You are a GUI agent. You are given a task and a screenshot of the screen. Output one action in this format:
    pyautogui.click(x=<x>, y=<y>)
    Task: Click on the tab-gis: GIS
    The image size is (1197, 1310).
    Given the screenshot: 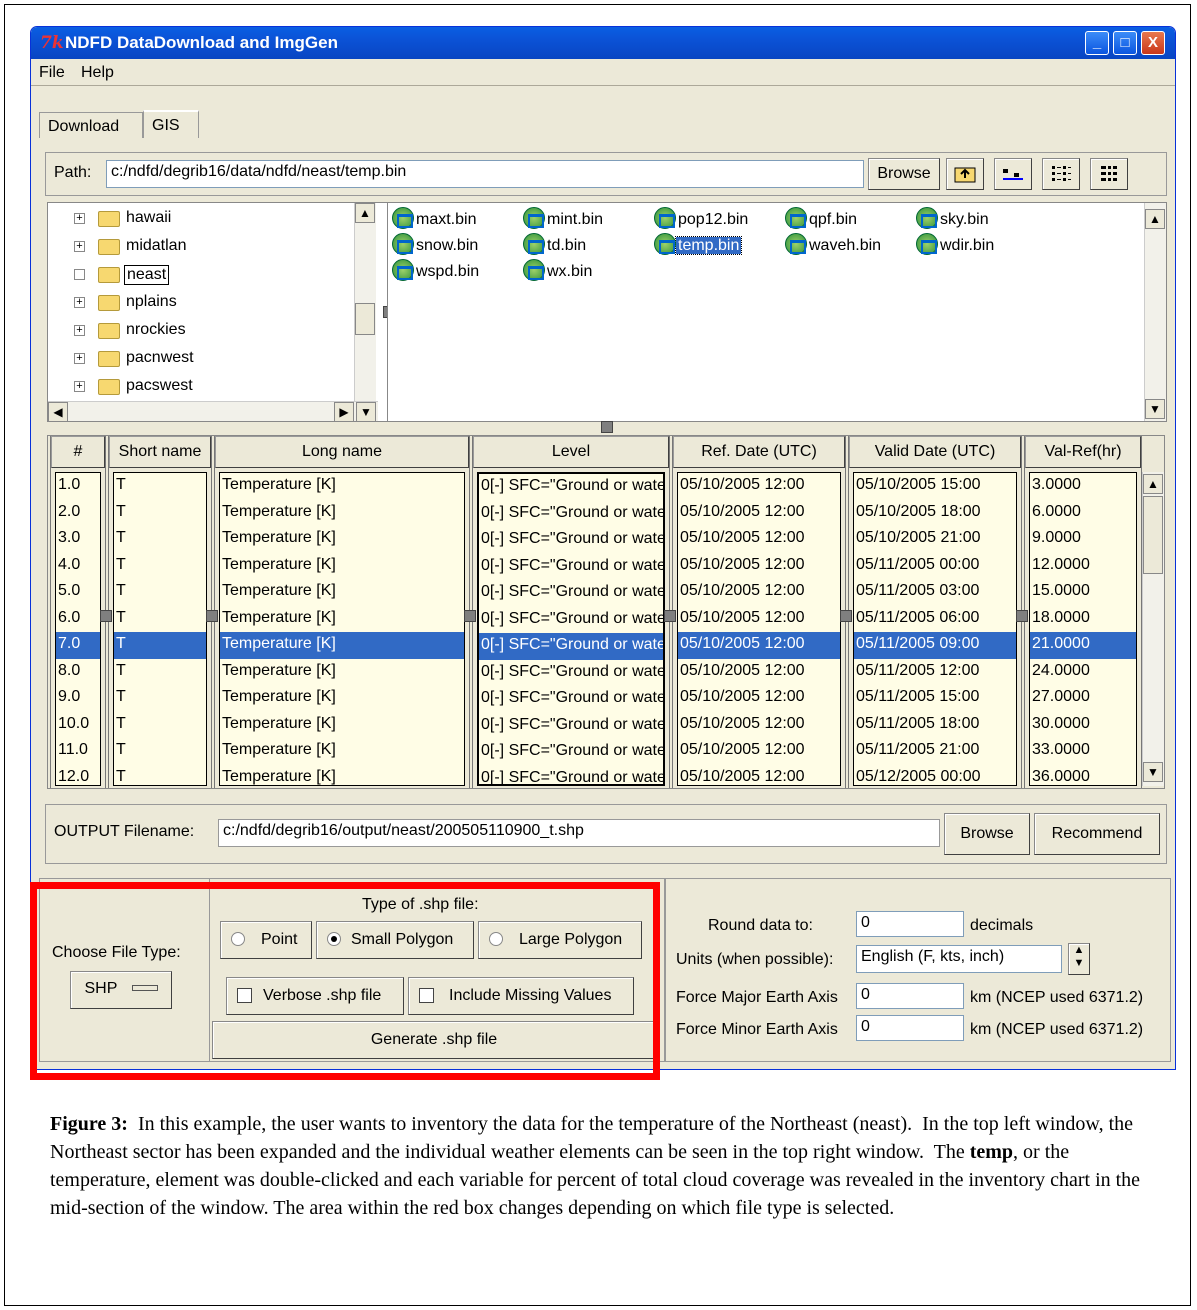 What is the action you would take?
    pyautogui.click(x=171, y=124)
    